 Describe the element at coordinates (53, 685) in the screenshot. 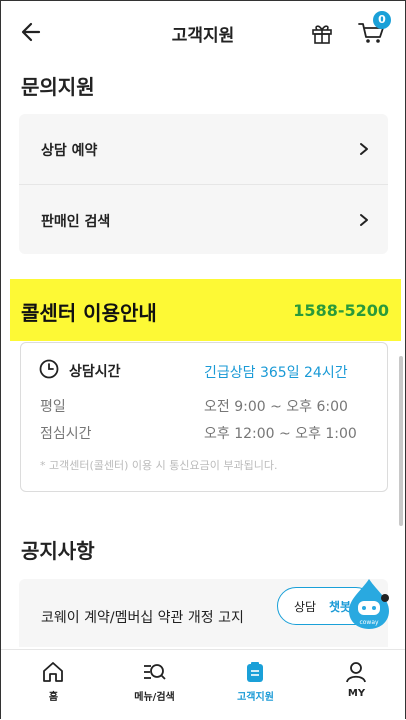

I see `tab-home: 홈` at that location.